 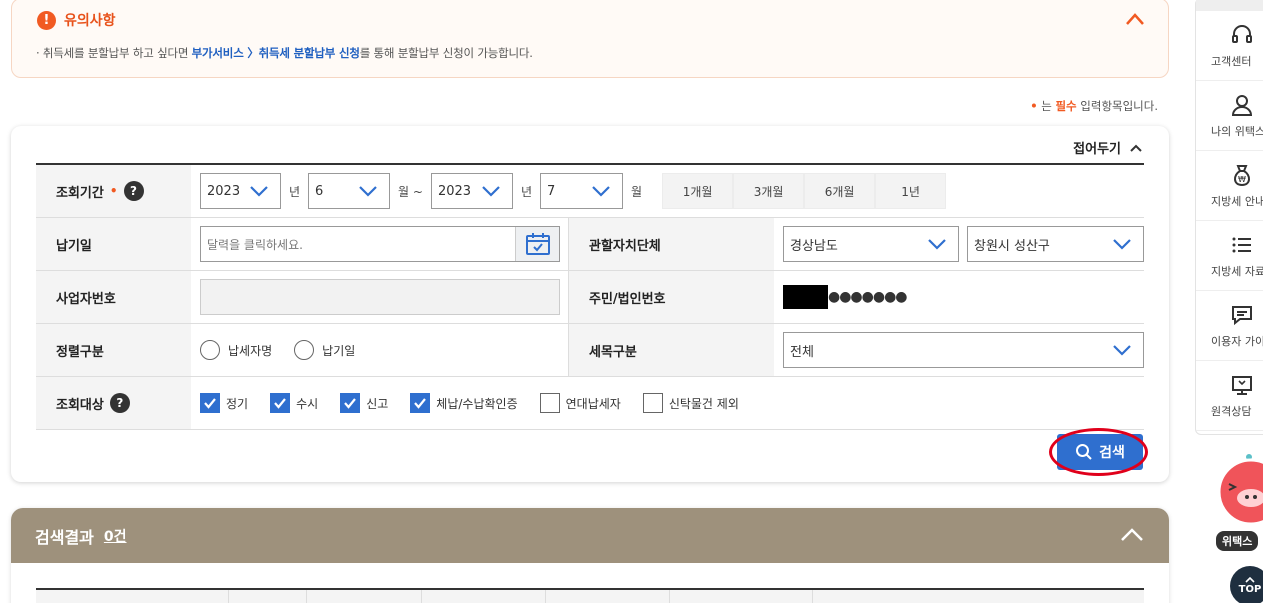 I want to click on sort-label-cell: 정렬구분, so click(x=113, y=350).